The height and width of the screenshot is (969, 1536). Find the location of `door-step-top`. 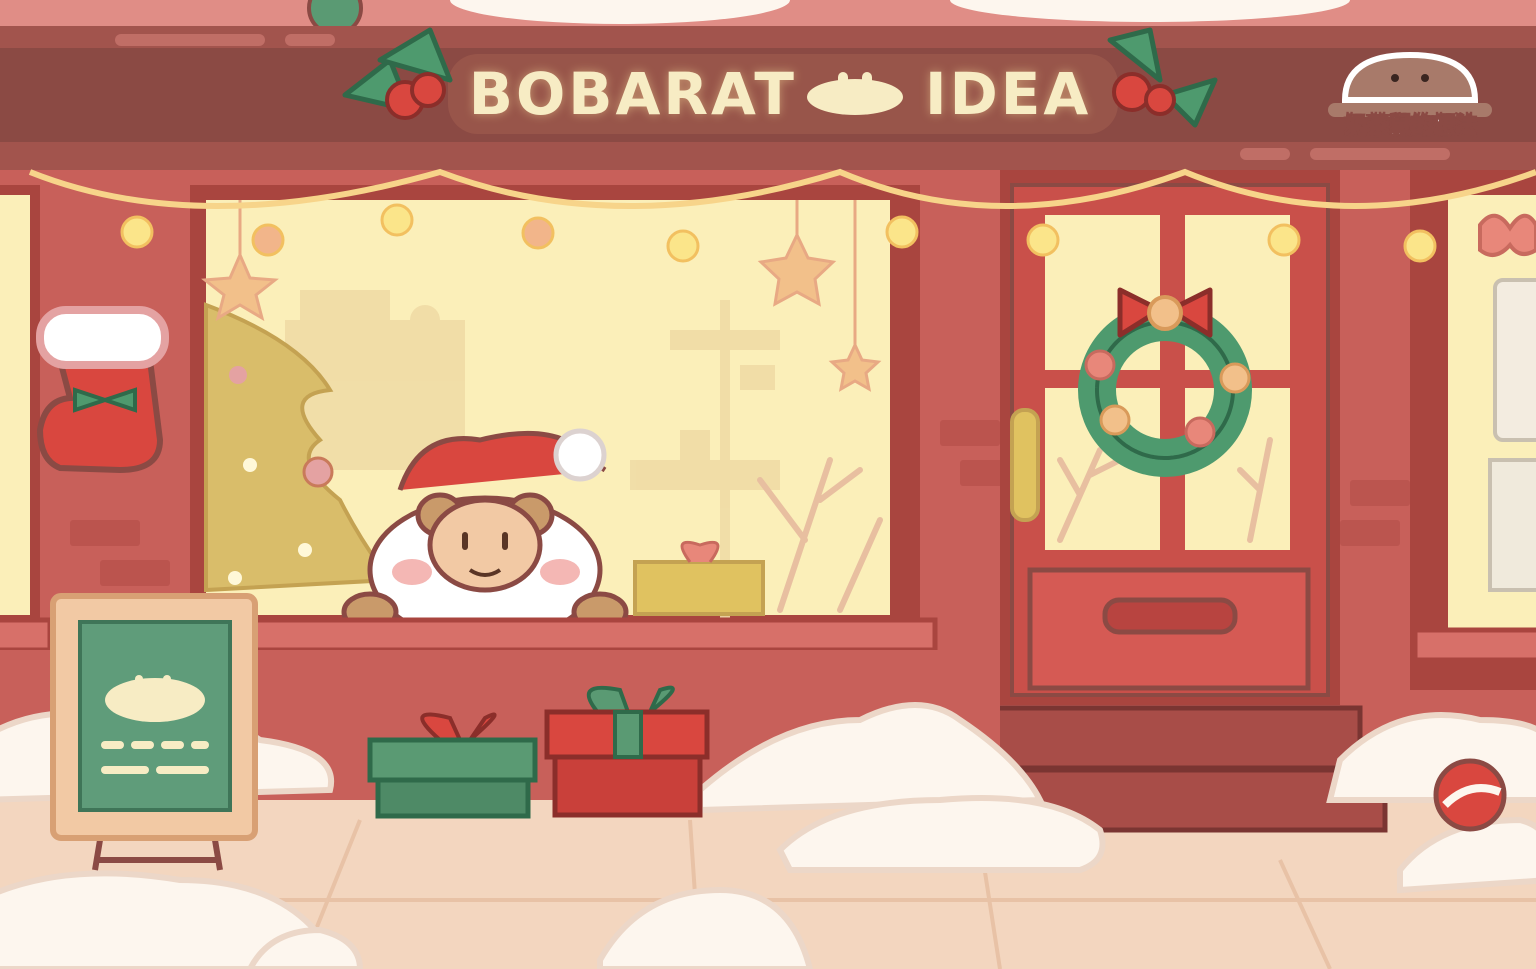

door-step-top is located at coordinates (1170, 738).